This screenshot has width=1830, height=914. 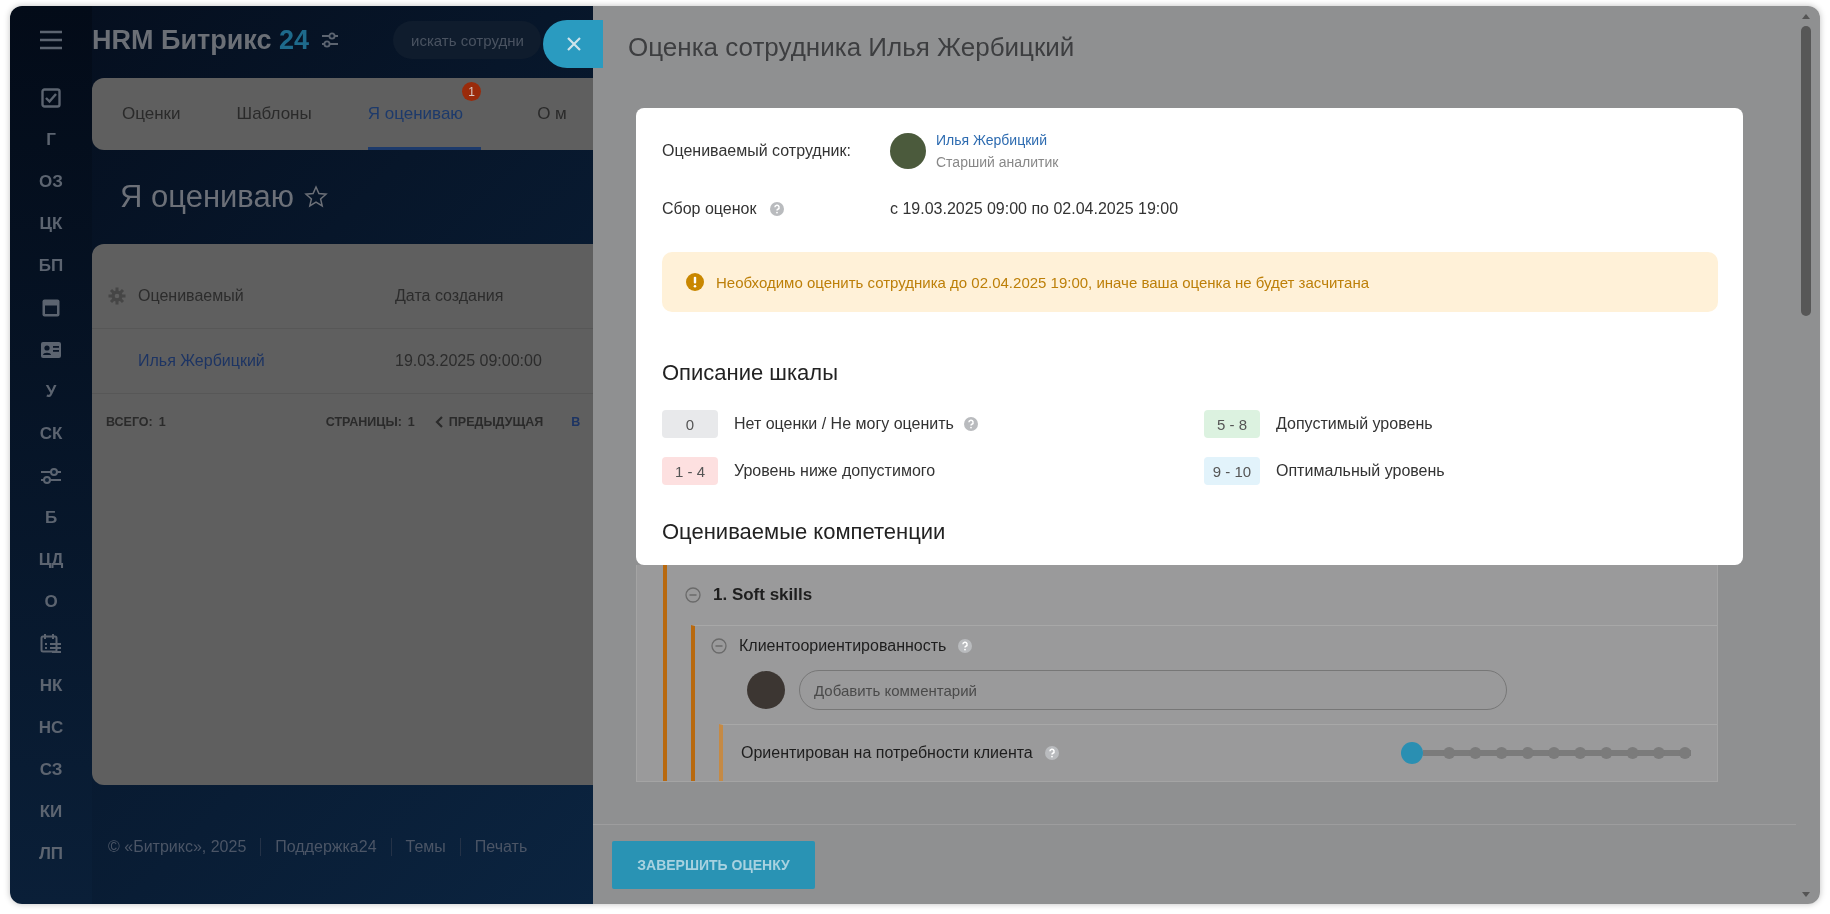 What do you see at coordinates (1043, 282) in the screenshot?
I see `alert-text: Необходимо оценить сотрудника до 02.04.2025 19:00, иначе ваша оценка не будет засчитана` at bounding box center [1043, 282].